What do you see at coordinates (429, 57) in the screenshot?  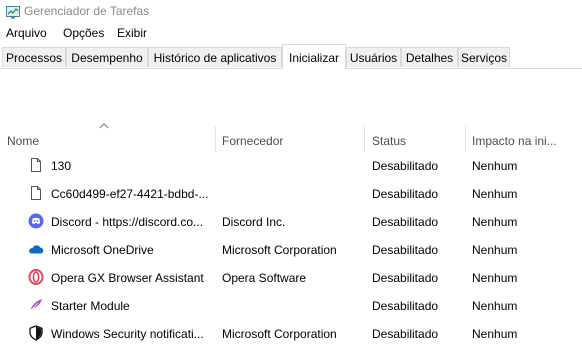 I see `tab-details: Detalhes` at bounding box center [429, 57].